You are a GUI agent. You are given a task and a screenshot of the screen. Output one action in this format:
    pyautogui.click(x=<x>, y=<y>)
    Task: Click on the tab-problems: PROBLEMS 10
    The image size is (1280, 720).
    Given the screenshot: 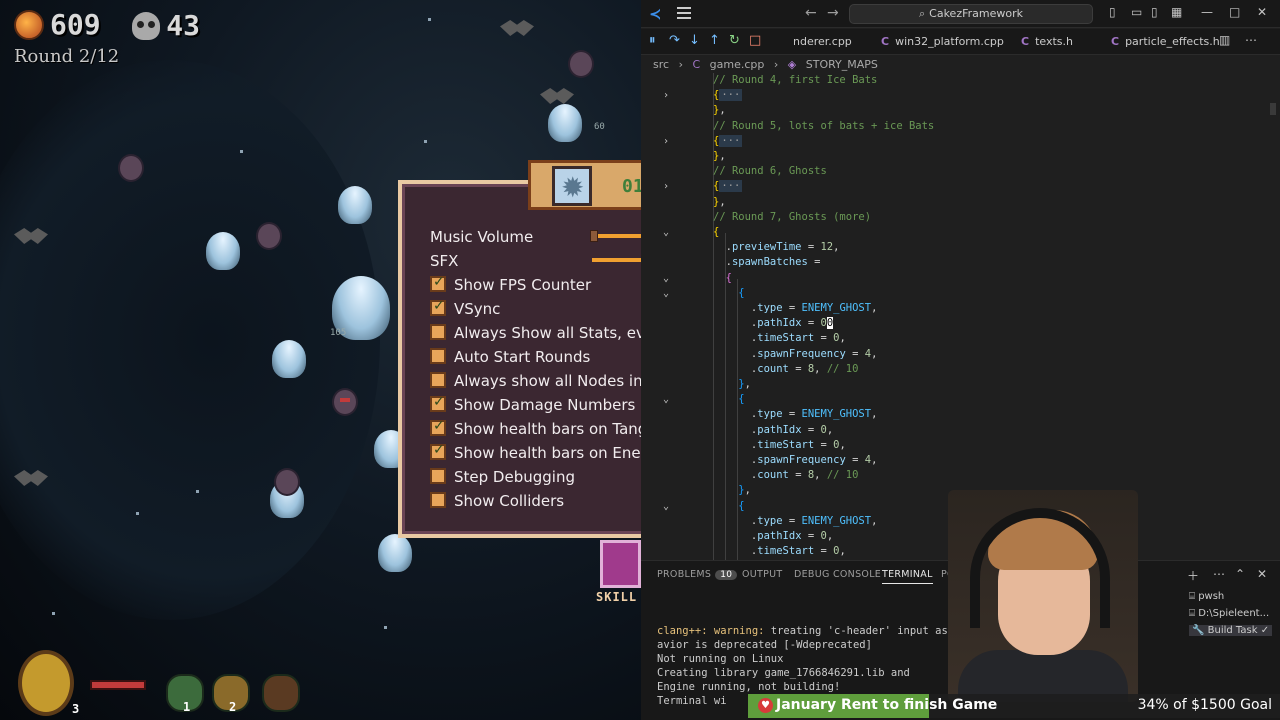 What is the action you would take?
    pyautogui.click(x=697, y=574)
    